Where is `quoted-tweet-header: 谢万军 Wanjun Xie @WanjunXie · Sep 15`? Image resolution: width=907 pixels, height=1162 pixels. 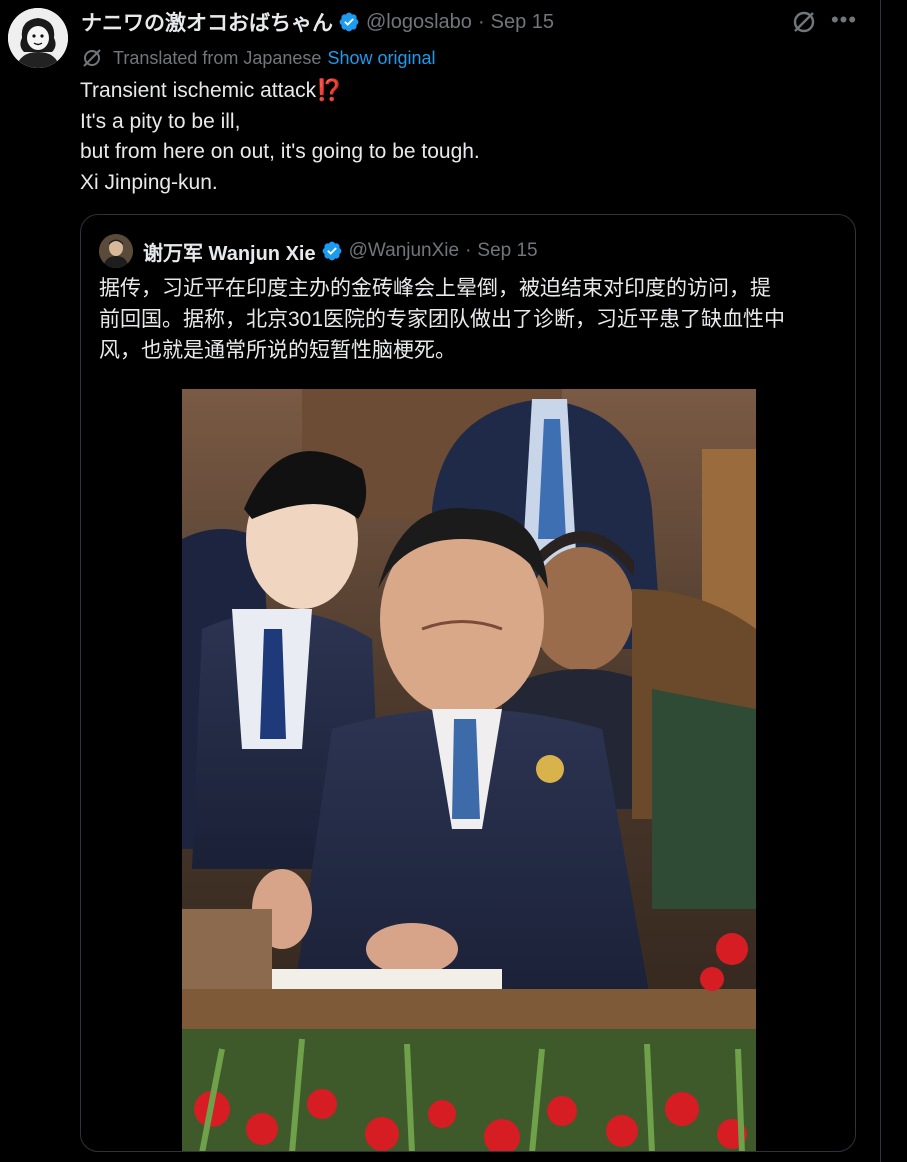 quoted-tweet-header: 谢万军 Wanjun Xie @WanjunXie · Sep 15 is located at coordinates (318, 251).